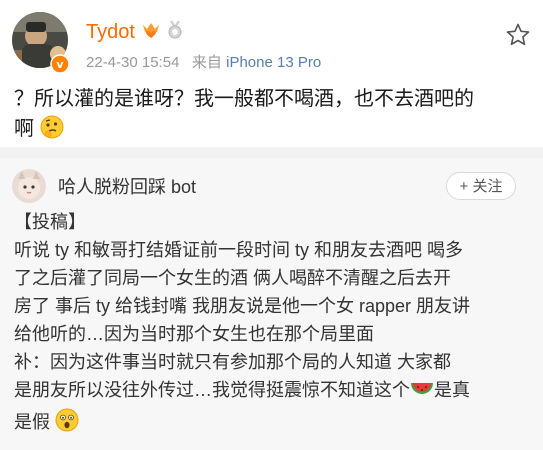  I want to click on crown-heart-badge-icon, so click(151, 32).